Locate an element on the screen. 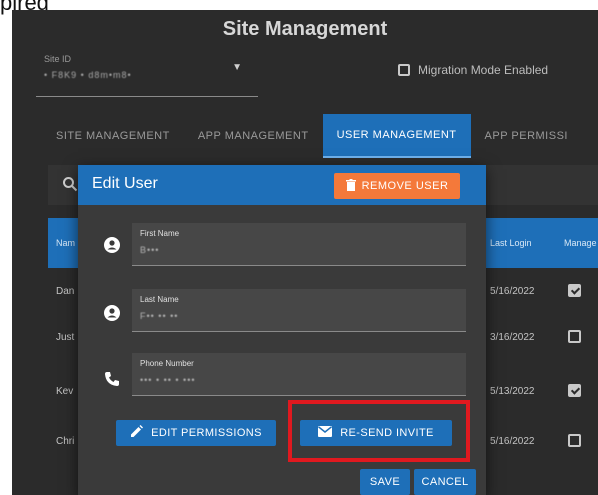 The image size is (598, 495). phone-number-field: Phone Number ••• • •• • ••• is located at coordinates (299, 374).